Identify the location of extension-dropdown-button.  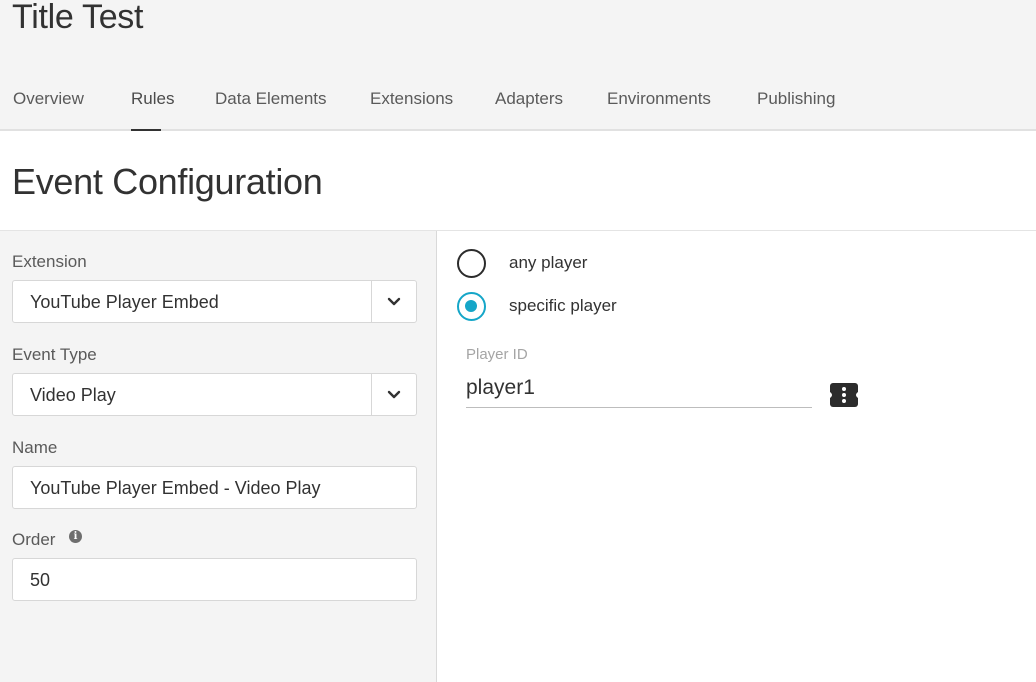
(393, 301).